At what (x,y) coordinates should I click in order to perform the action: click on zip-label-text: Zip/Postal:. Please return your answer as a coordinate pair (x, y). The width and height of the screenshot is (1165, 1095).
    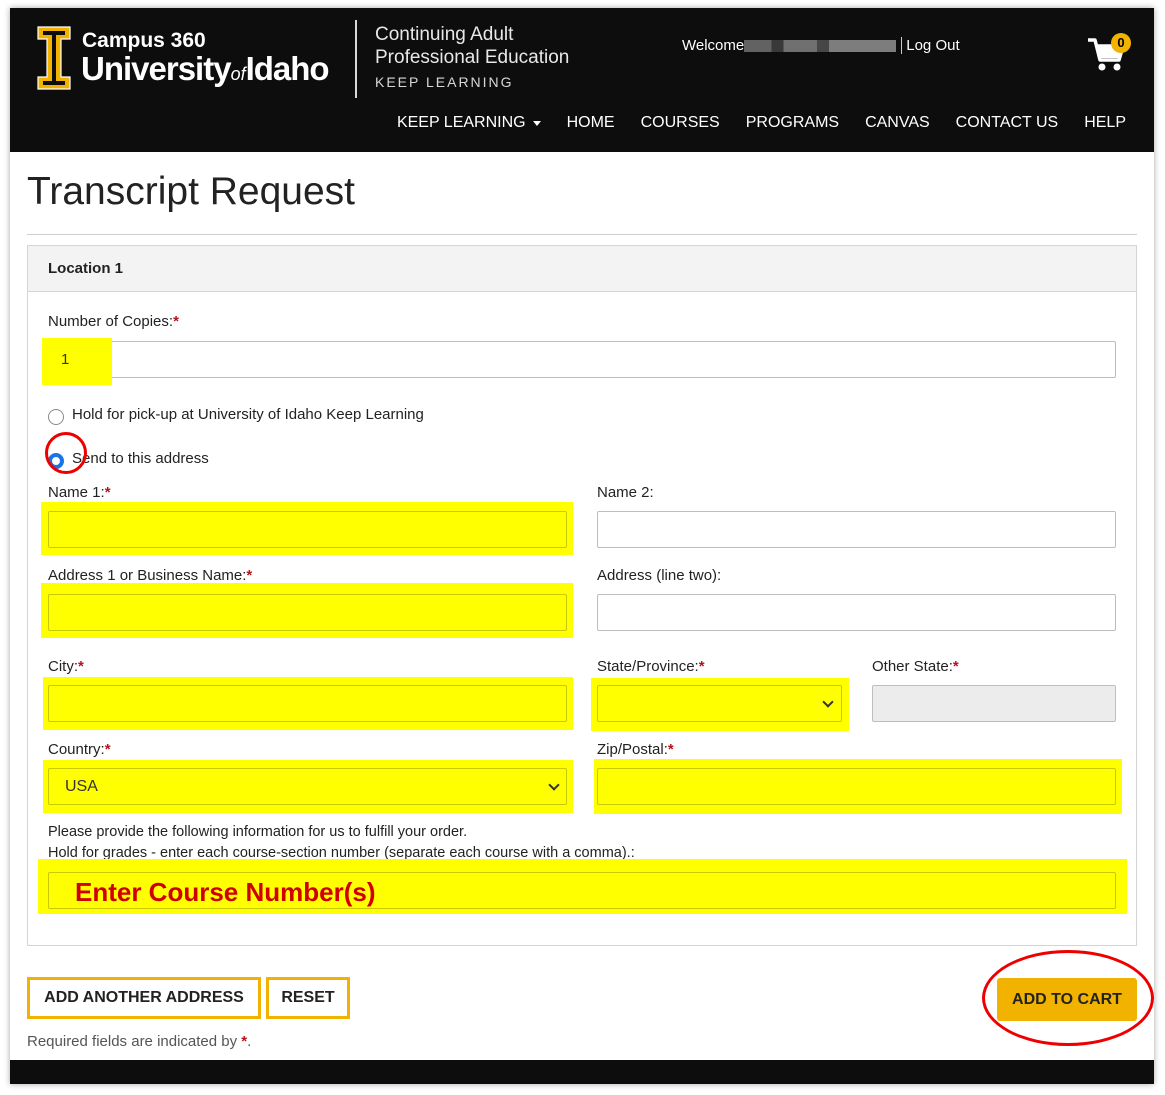
    Looking at the image, I should click on (632, 749).